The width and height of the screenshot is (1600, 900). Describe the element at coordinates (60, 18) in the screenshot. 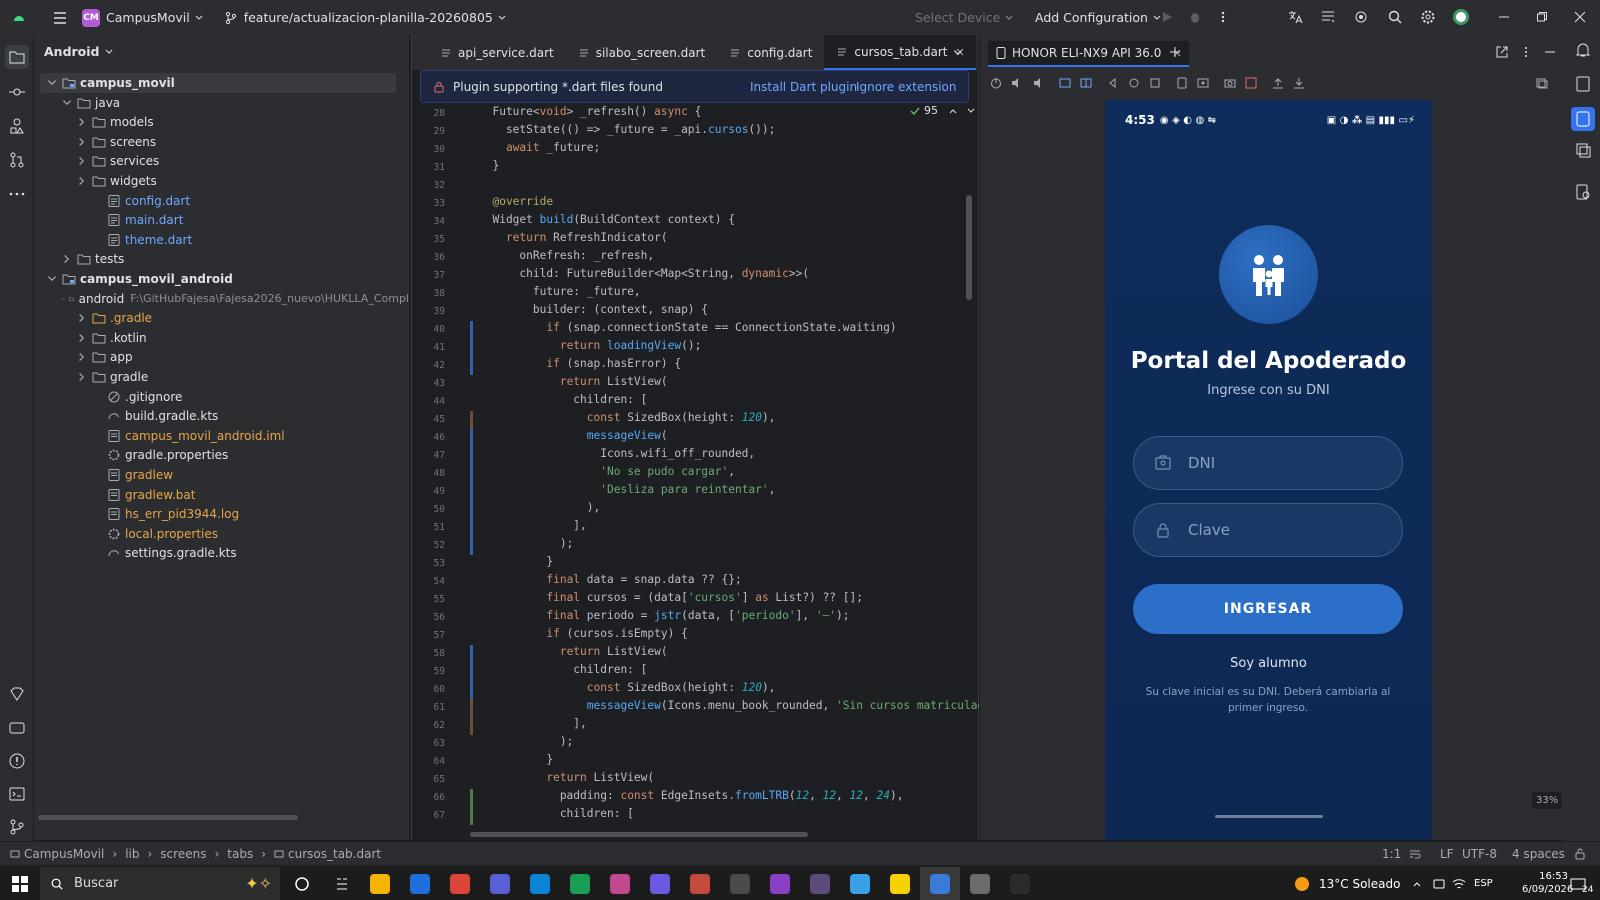

I see `main-menu-icon` at that location.